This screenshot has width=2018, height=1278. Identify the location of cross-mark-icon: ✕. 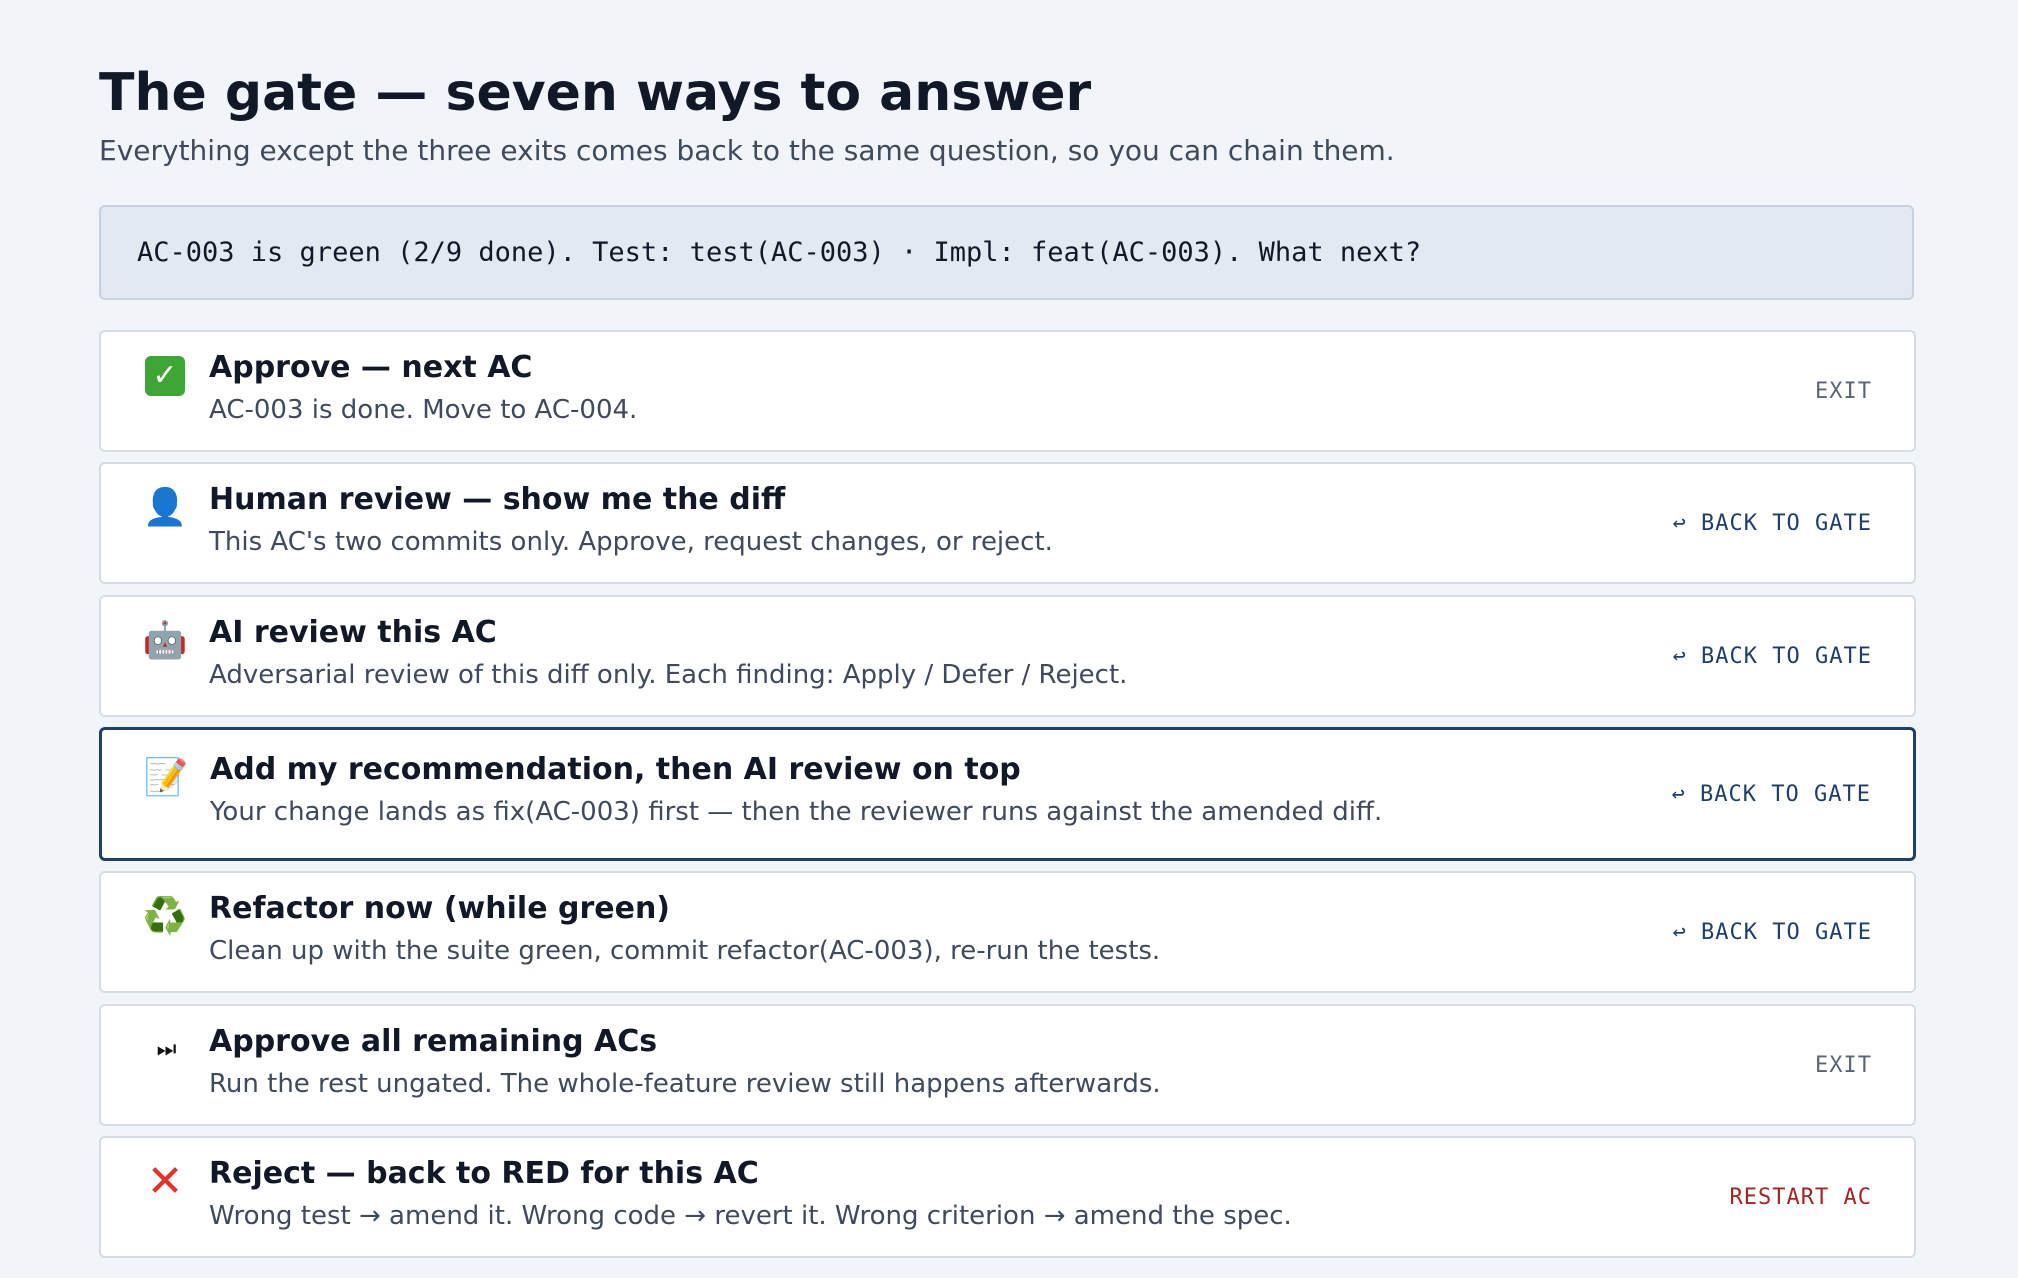
(165, 1181).